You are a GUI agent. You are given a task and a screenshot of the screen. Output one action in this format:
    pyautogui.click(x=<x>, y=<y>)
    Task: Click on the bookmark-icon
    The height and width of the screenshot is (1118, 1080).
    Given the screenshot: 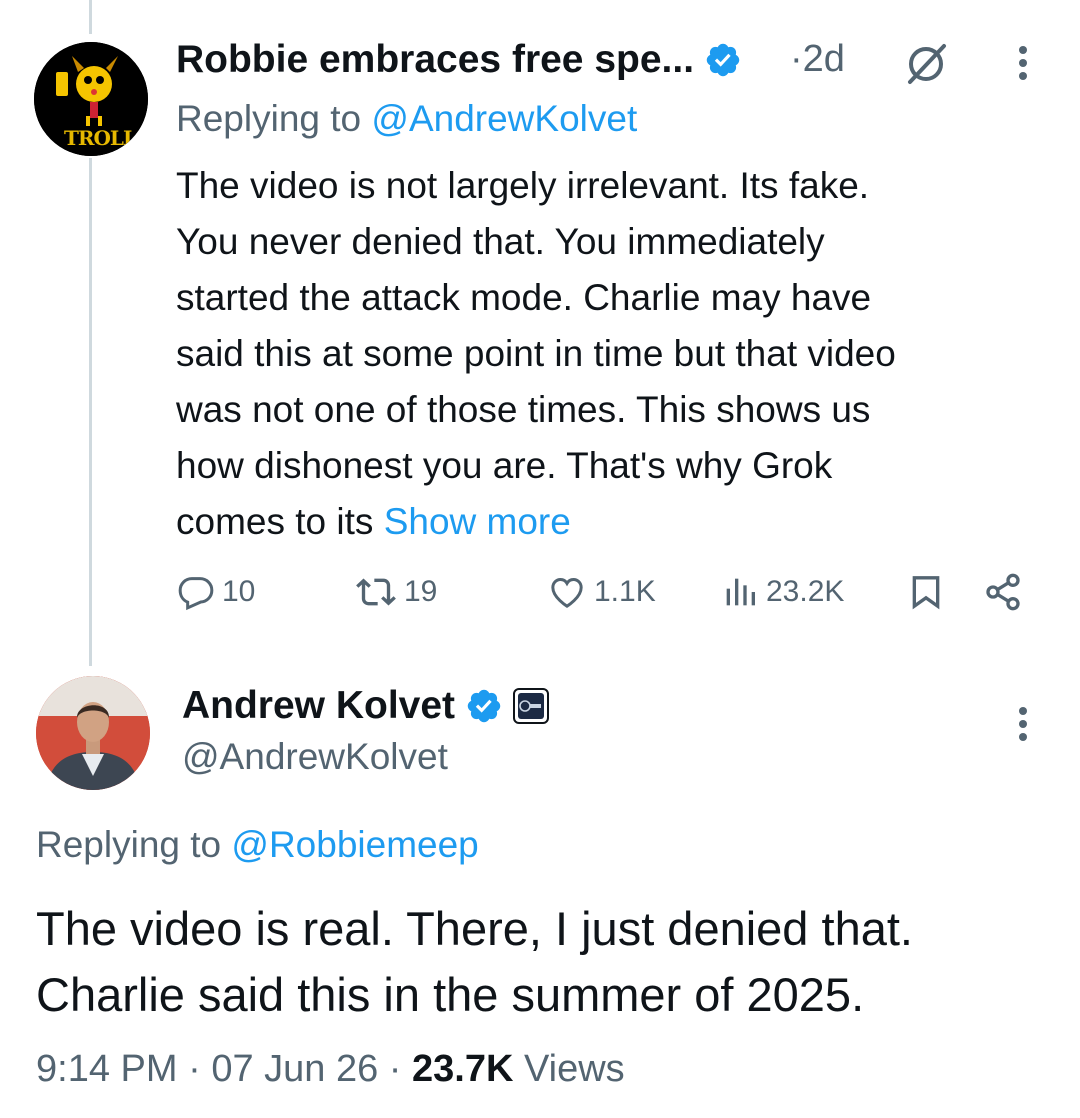 What is the action you would take?
    pyautogui.click(x=926, y=593)
    